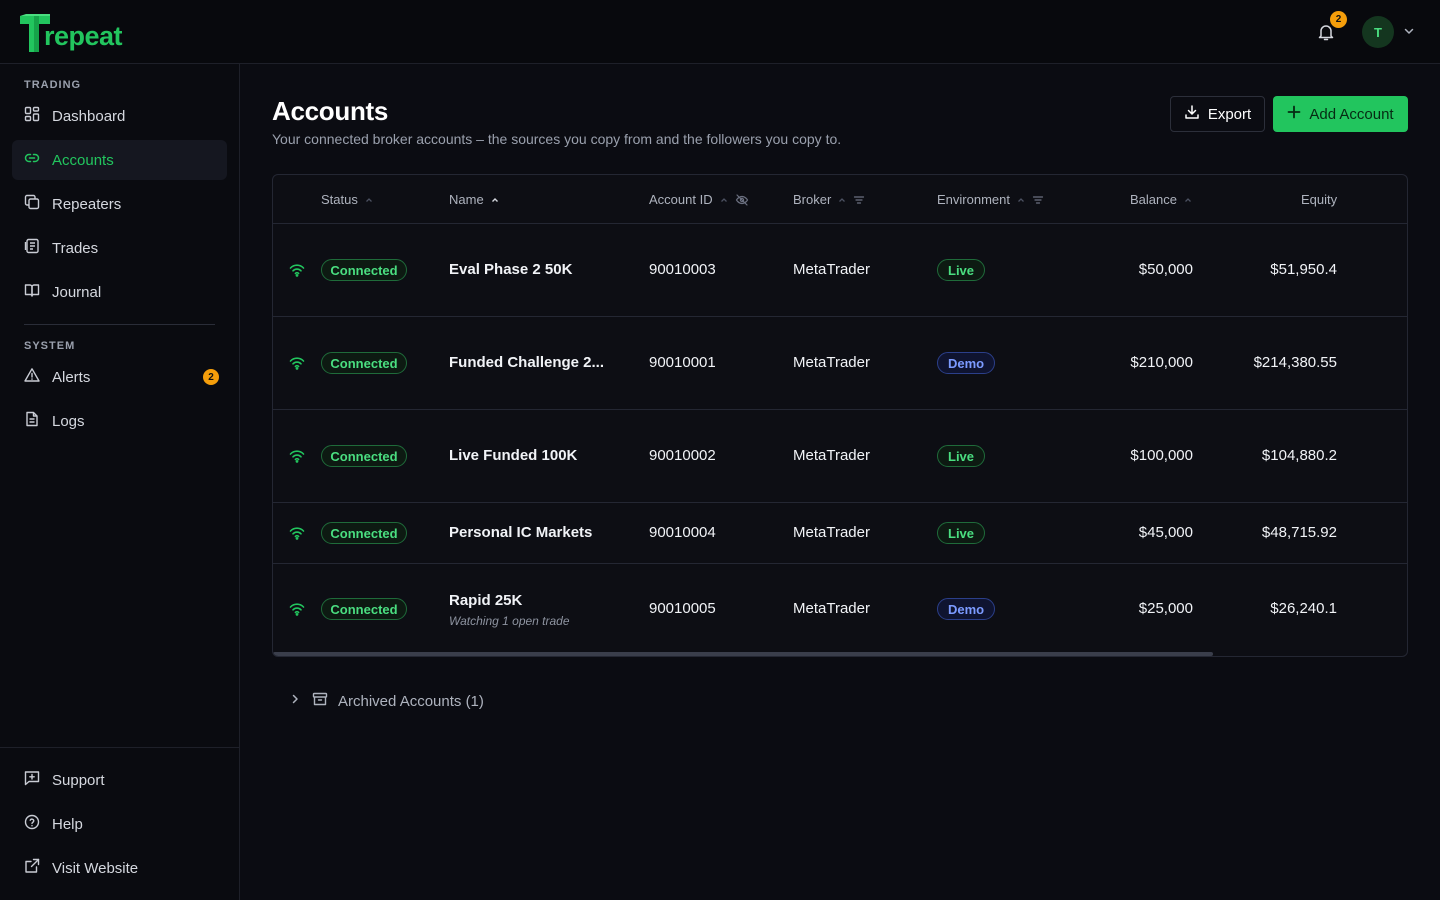 This screenshot has height=900, width=1440. Describe the element at coordinates (699, 199) in the screenshot. I see `column-header-account-id: Account ID` at that location.